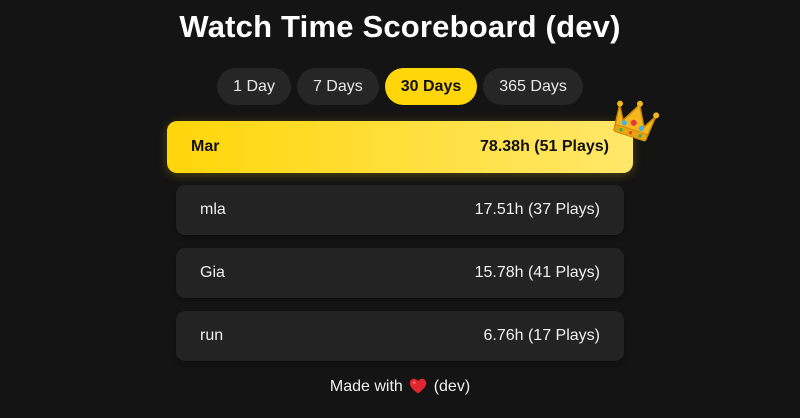 Image resolution: width=800 pixels, height=418 pixels. Describe the element at coordinates (205, 146) in the screenshot. I see `player-name: Mar` at that location.